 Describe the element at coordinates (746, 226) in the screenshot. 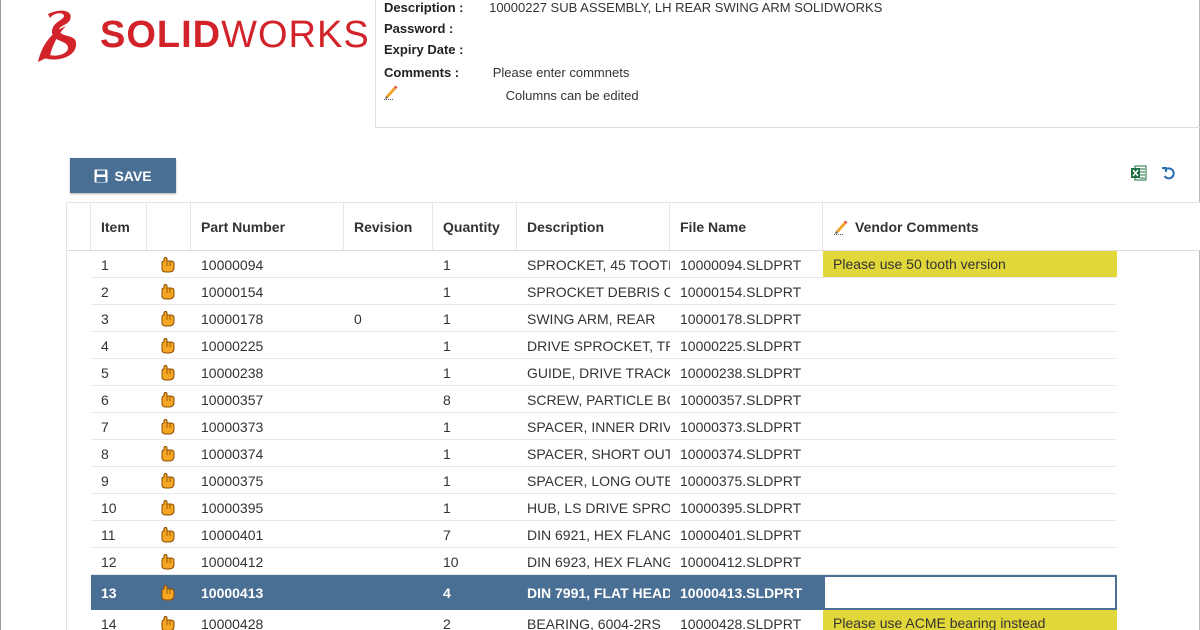

I see `header-file-name: File Name` at that location.